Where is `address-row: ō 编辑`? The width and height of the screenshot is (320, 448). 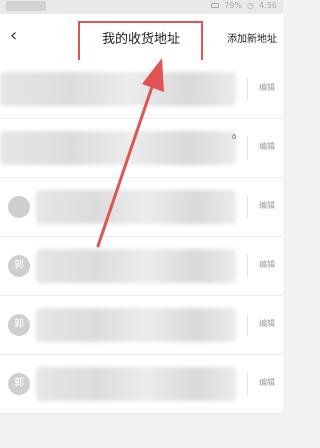 address-row: ō 编辑 is located at coordinates (141, 148).